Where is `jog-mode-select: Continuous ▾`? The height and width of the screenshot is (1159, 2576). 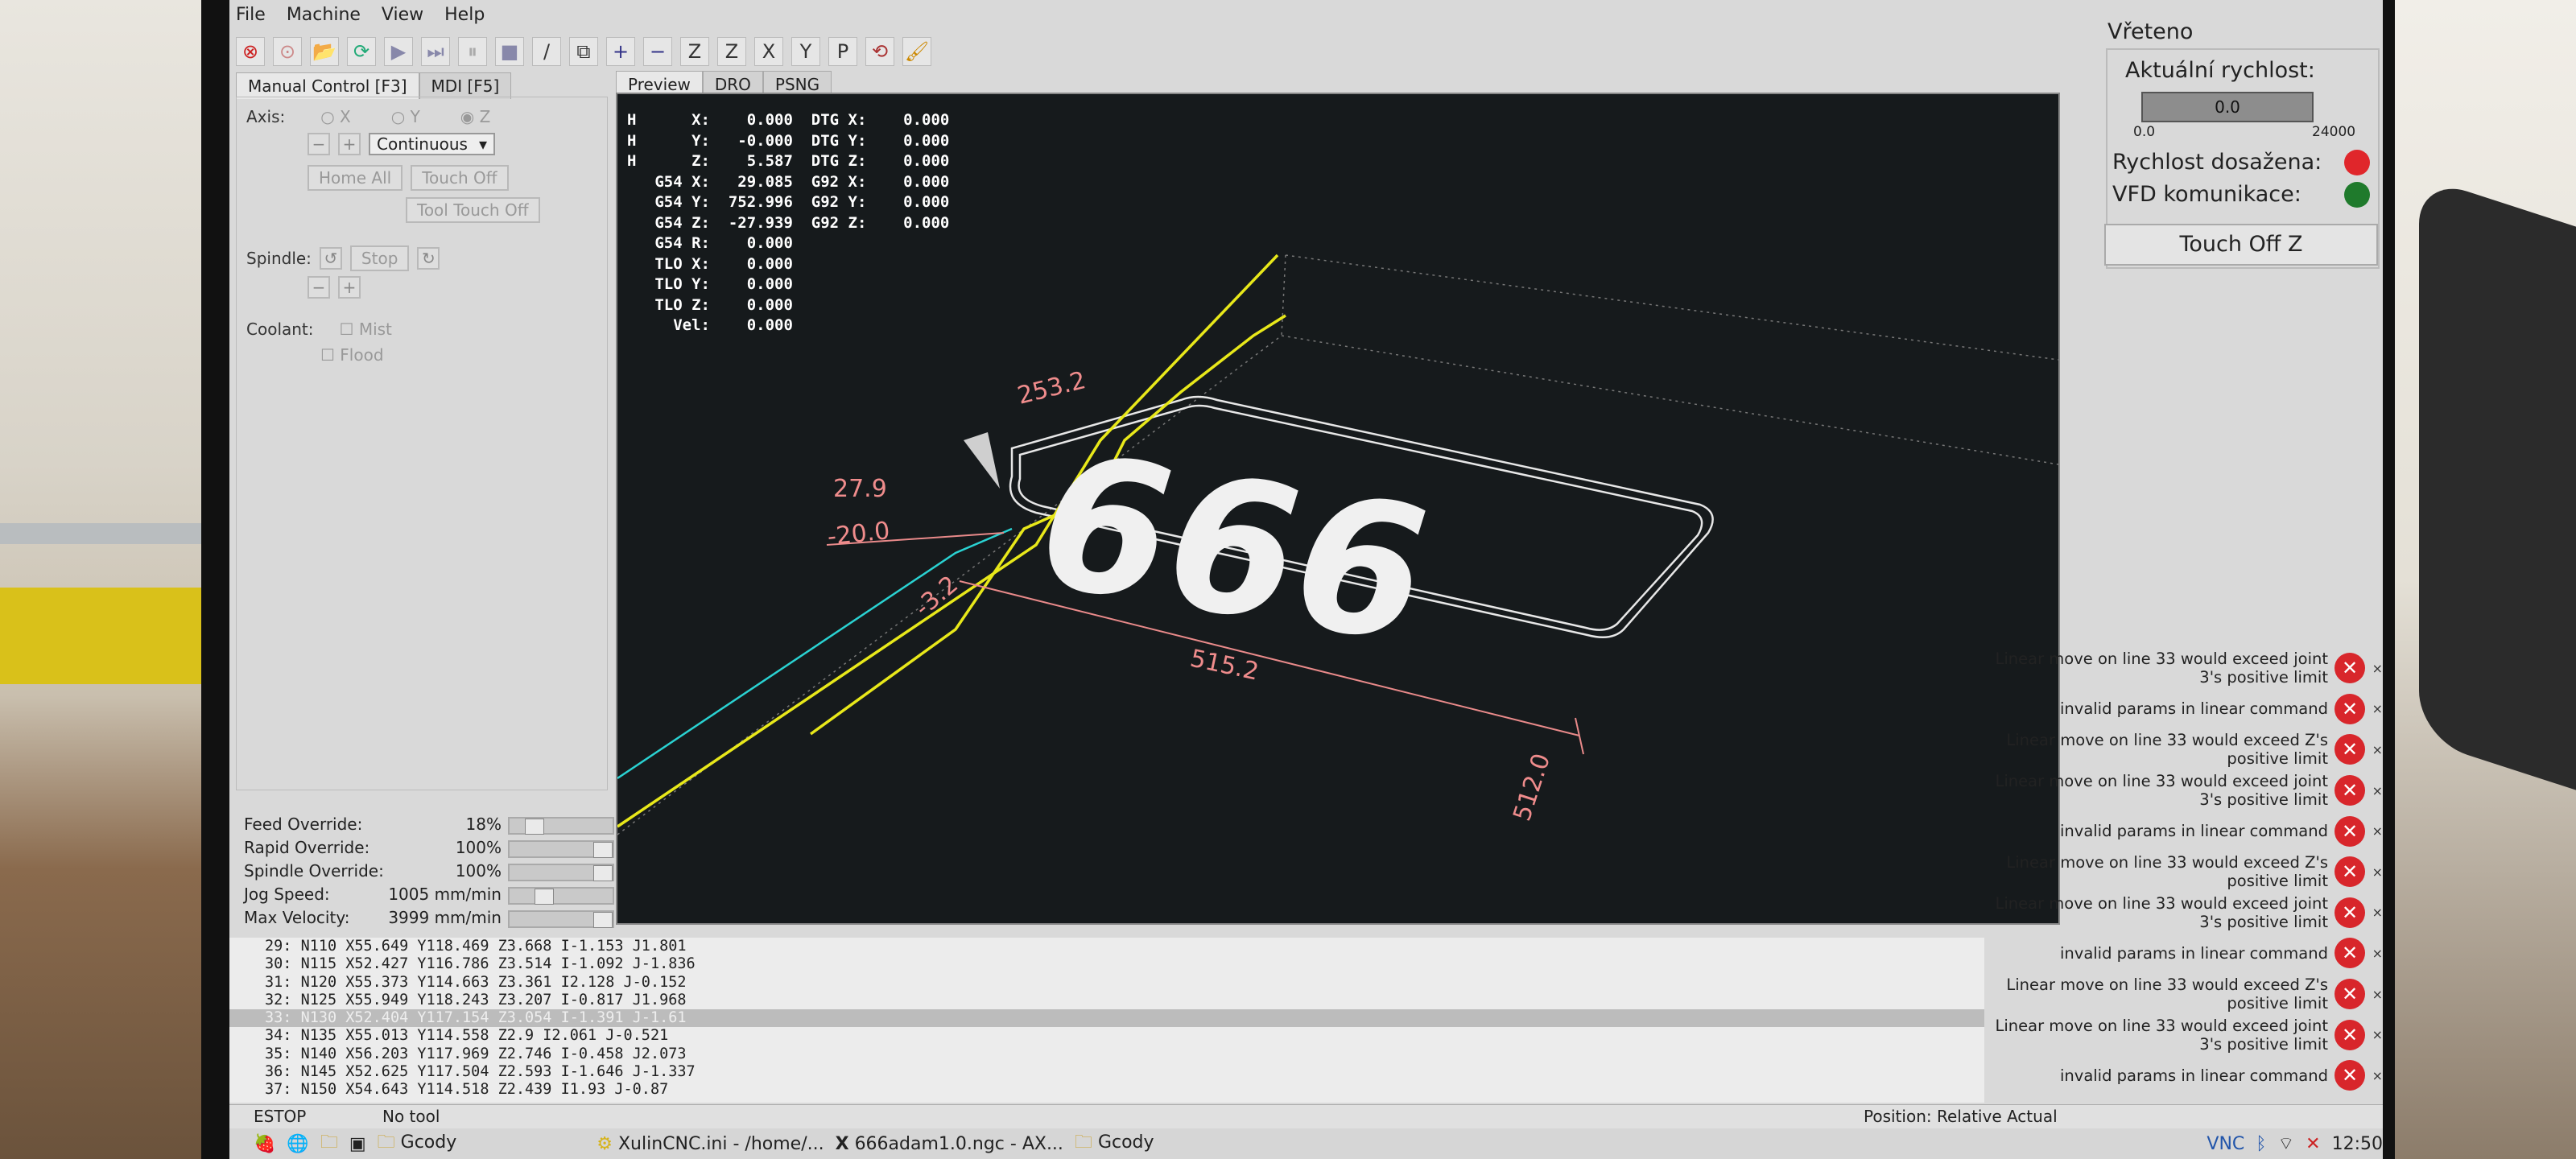 jog-mode-select: Continuous ▾ is located at coordinates (432, 144).